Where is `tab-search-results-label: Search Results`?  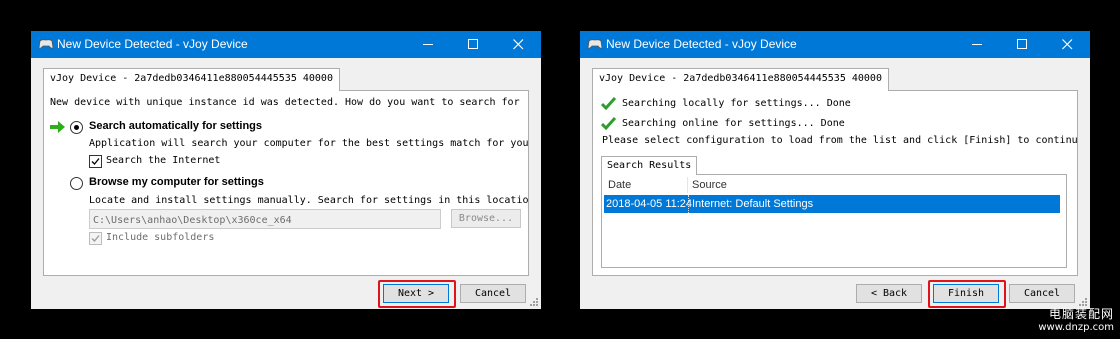 tab-search-results-label: Search Results is located at coordinates (649, 165).